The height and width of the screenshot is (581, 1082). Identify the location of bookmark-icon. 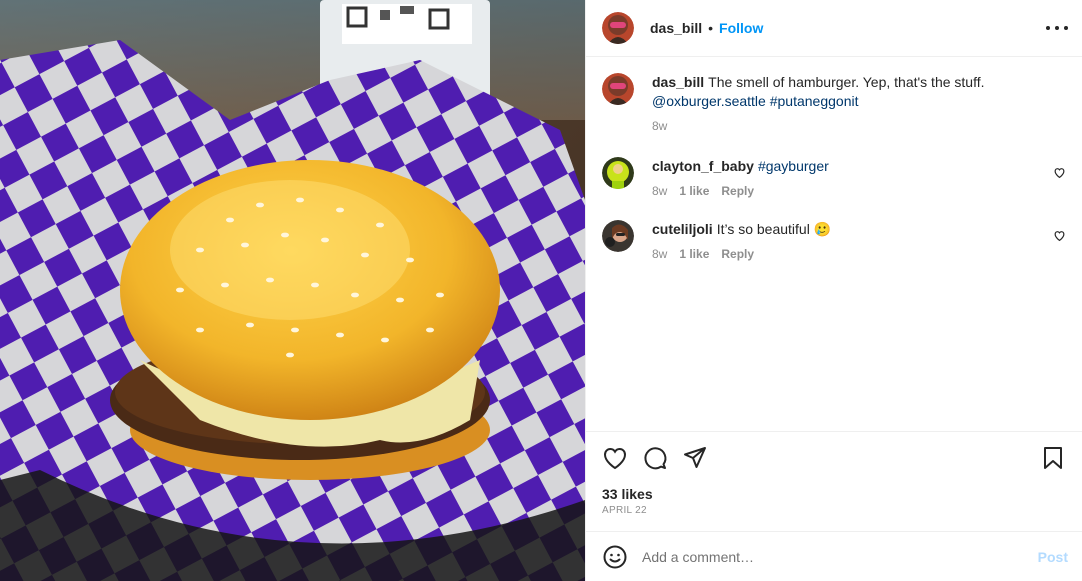
(1053, 458).